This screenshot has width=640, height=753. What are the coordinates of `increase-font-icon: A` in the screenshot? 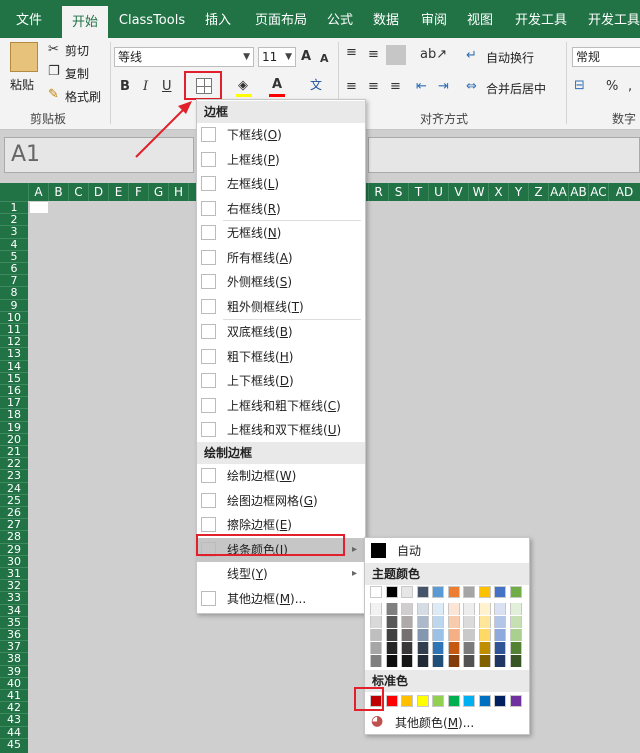 It's located at (306, 57).